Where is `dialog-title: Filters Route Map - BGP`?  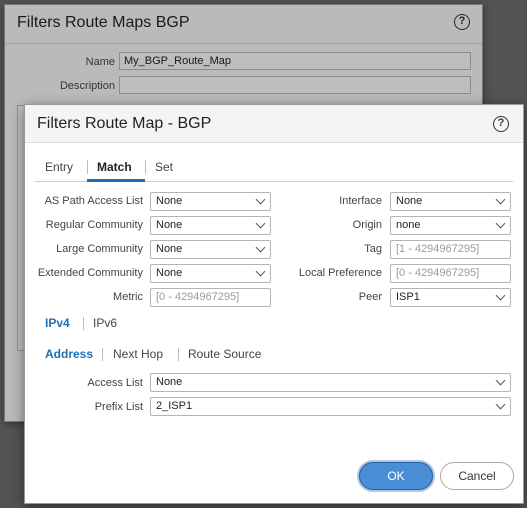
dialog-title: Filters Route Map - BGP is located at coordinates (124, 123).